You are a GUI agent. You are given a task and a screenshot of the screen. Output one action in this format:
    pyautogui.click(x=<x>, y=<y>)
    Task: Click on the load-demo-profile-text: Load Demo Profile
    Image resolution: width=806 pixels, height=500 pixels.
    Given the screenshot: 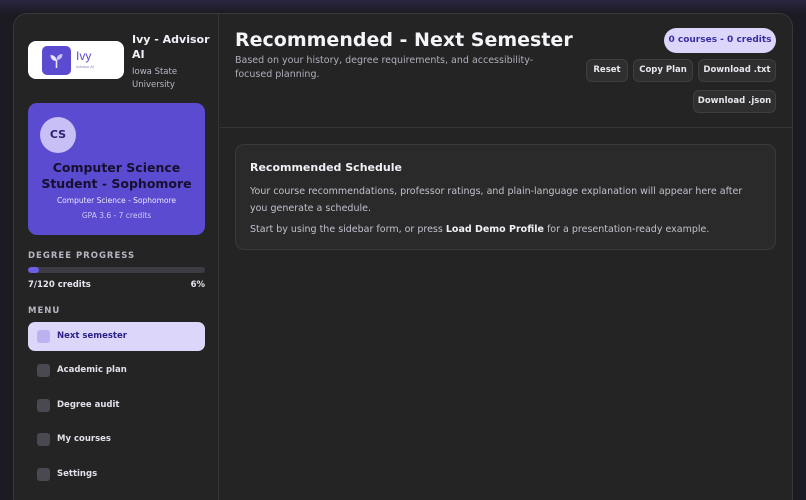 What is the action you would take?
    pyautogui.click(x=494, y=229)
    